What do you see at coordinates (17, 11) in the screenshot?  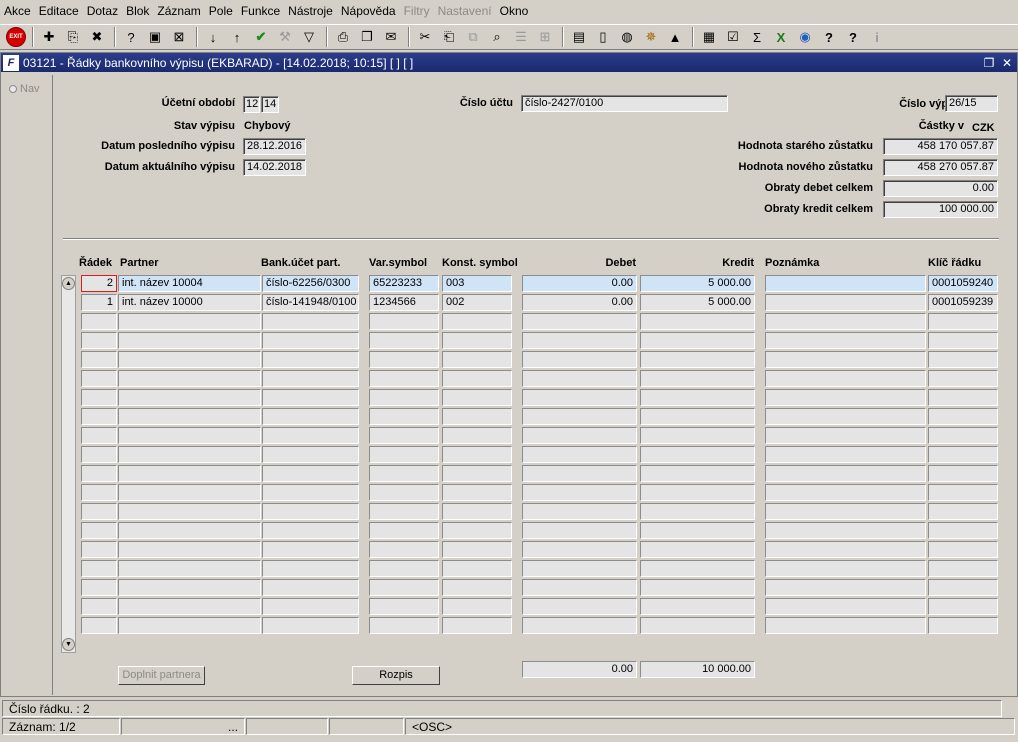 I see `menu-item-0: Akce` at bounding box center [17, 11].